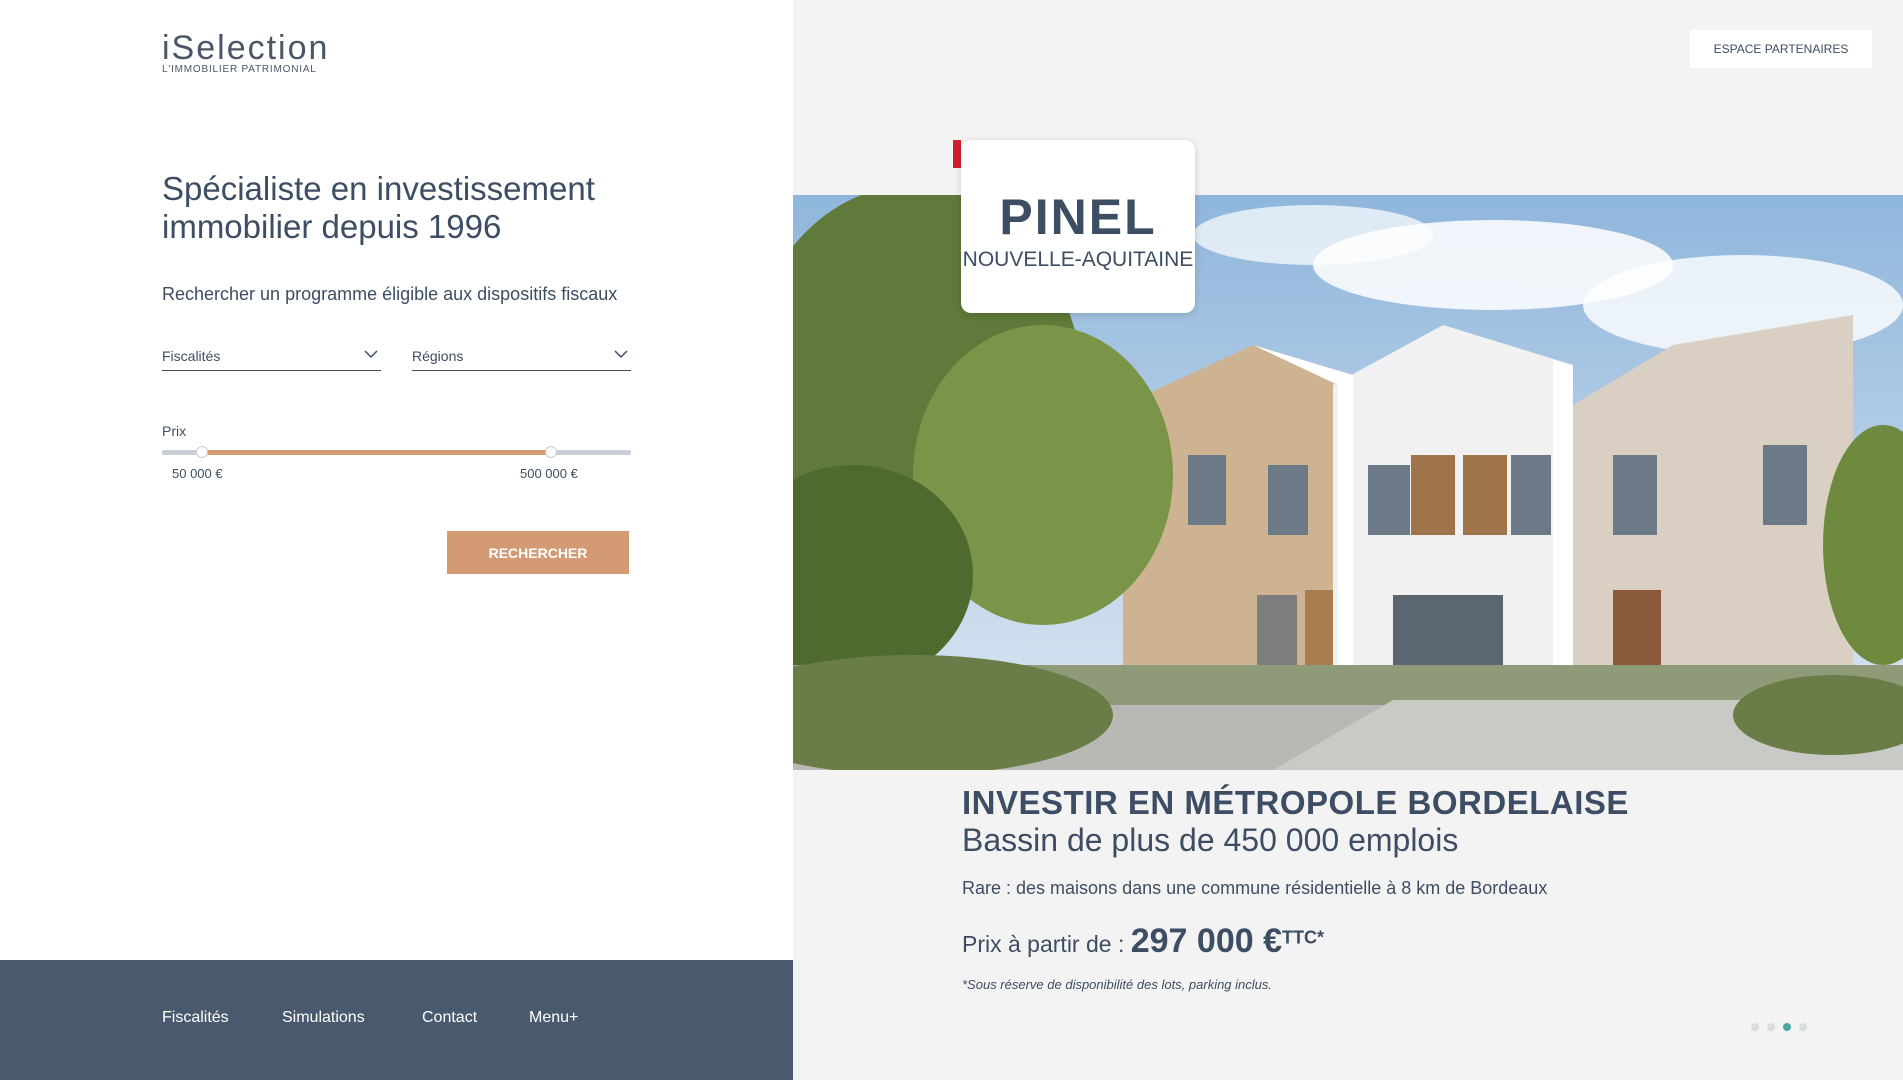 The width and height of the screenshot is (1903, 1080). I want to click on footer-link-contact: Contact, so click(449, 1018).